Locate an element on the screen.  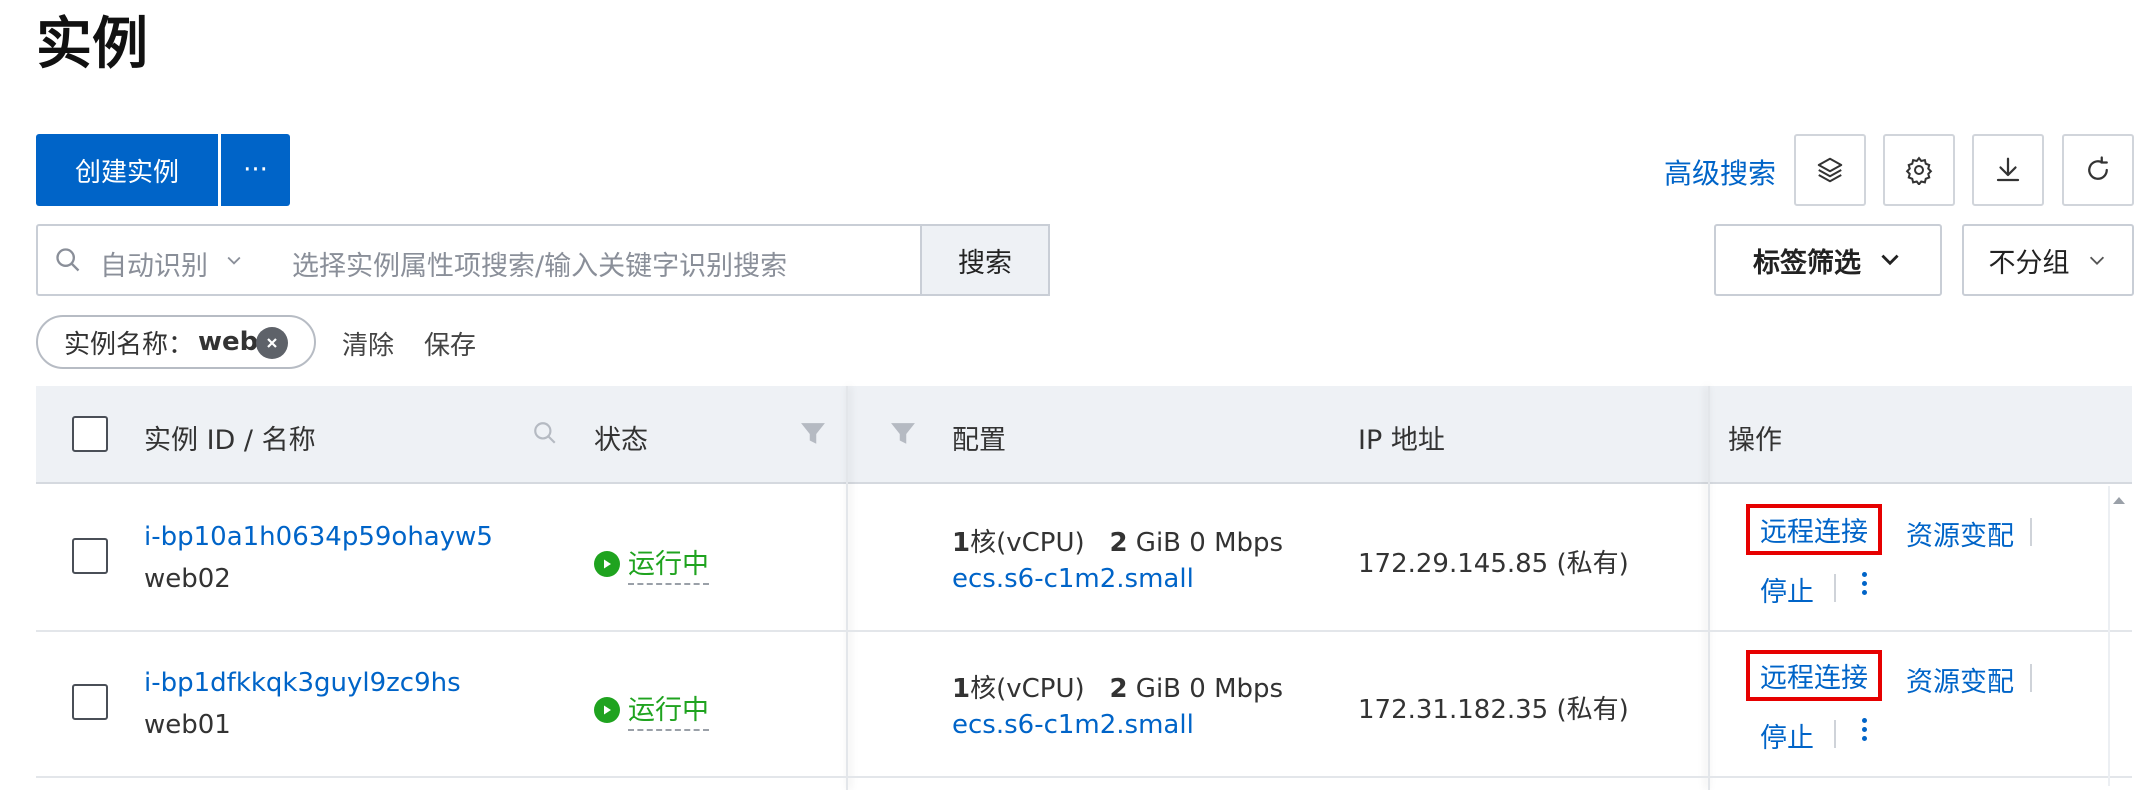
advanced-search-link: 高级搜索 is located at coordinates (1720, 172).